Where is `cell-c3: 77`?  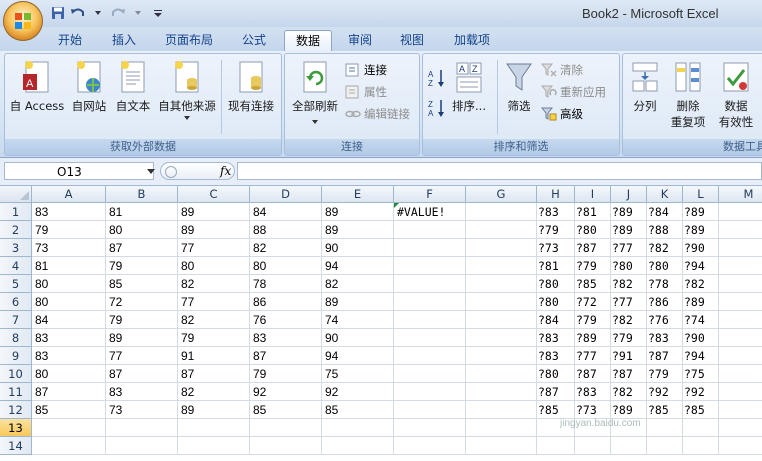 cell-c3: 77 is located at coordinates (214, 248).